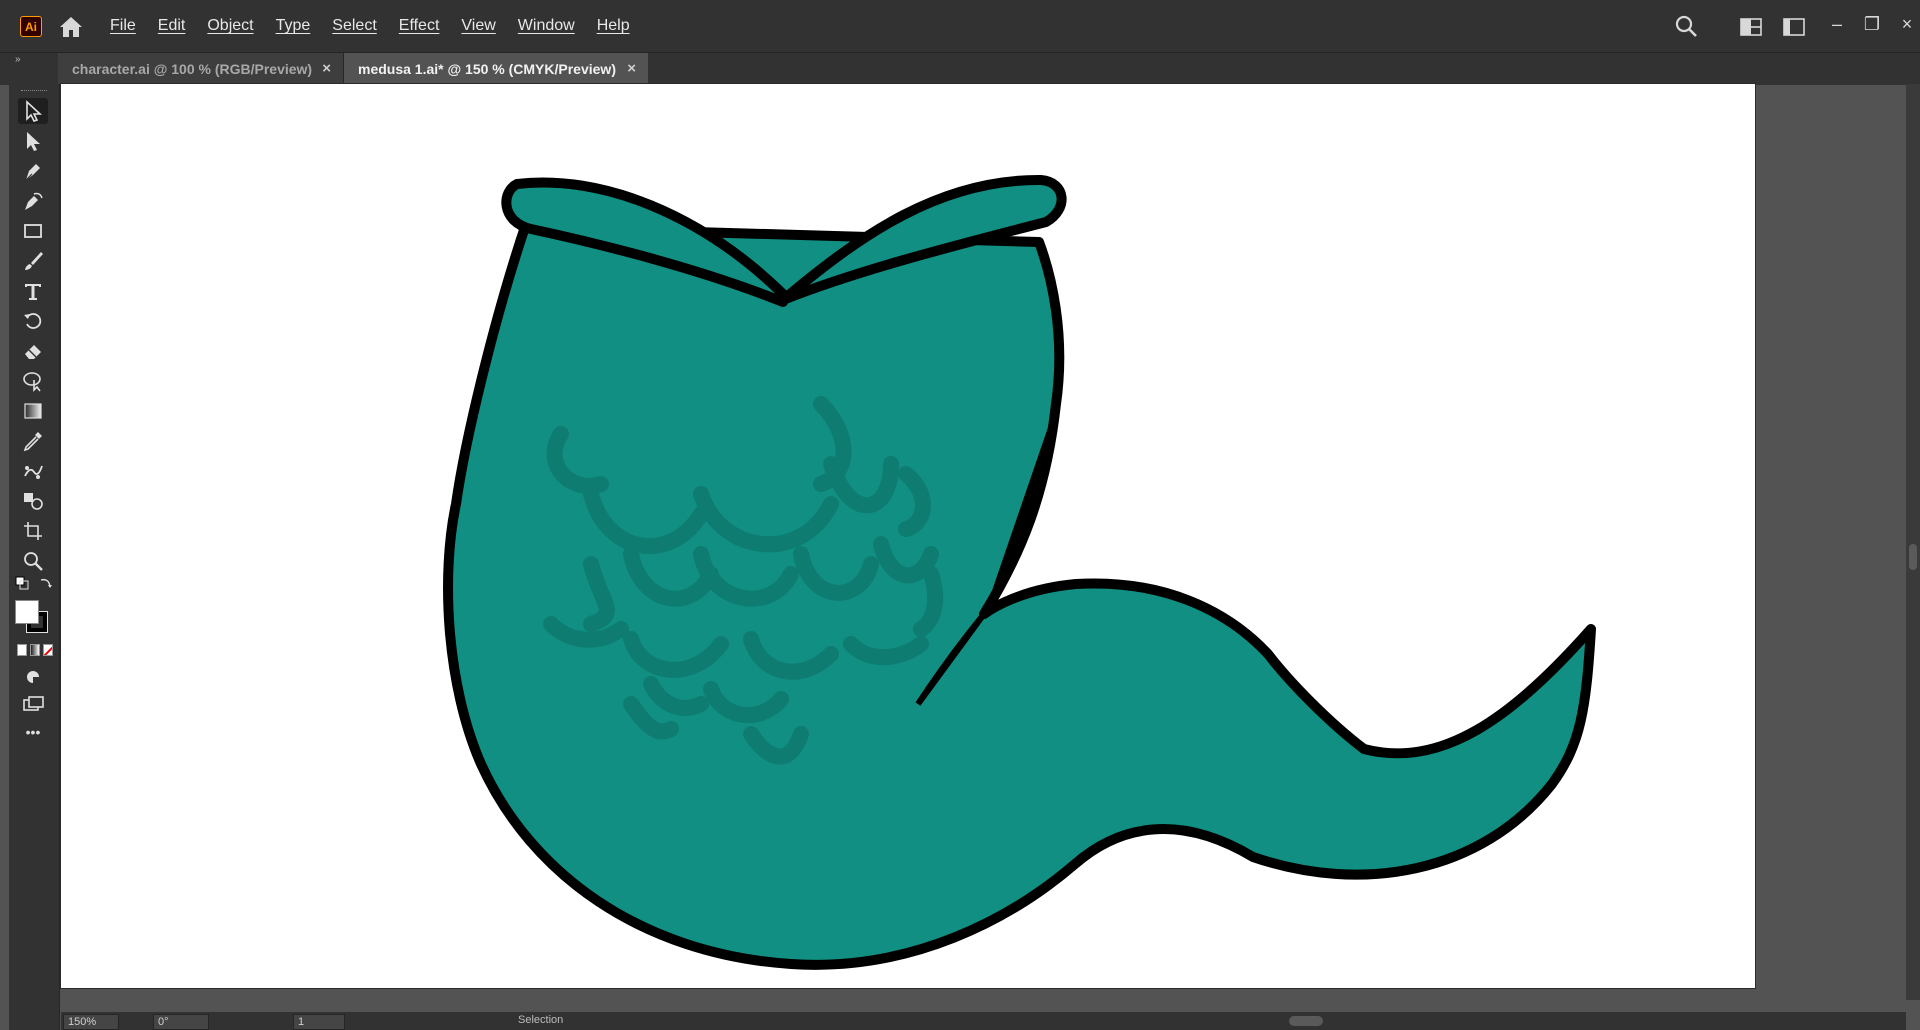 The width and height of the screenshot is (1920, 1030). What do you see at coordinates (71, 27) in the screenshot?
I see `home-icon` at bounding box center [71, 27].